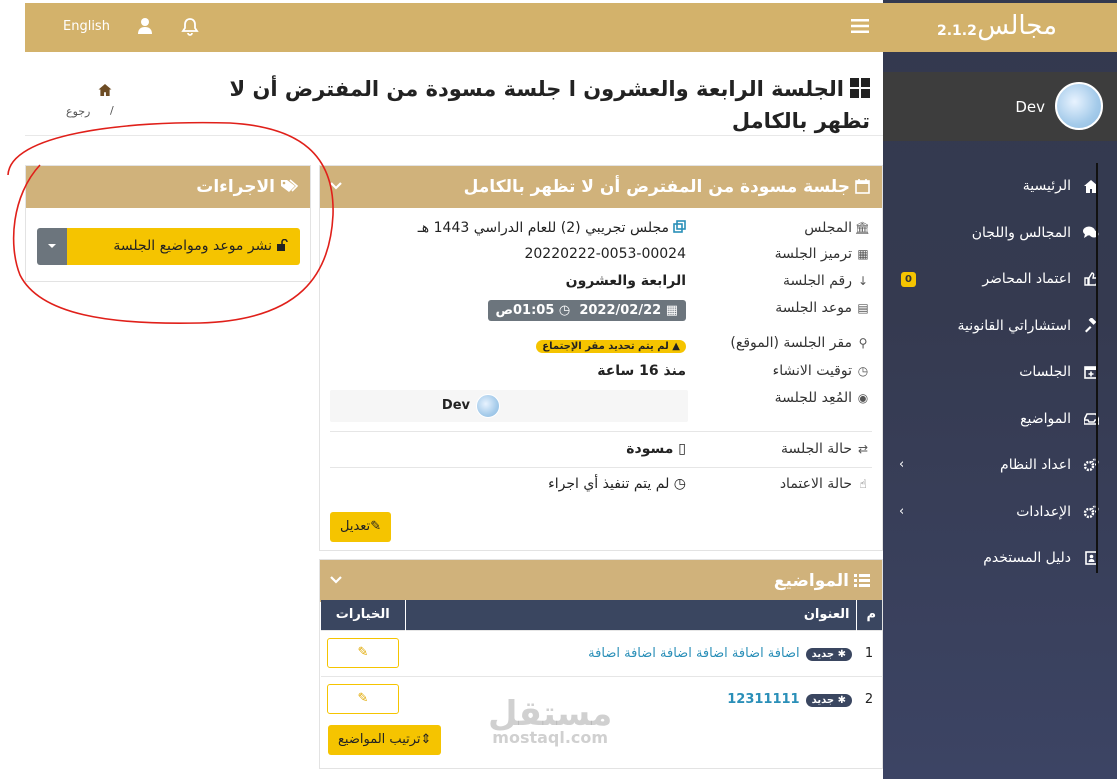  Describe the element at coordinates (868, 615) in the screenshot. I see `column-header-num: م` at that location.